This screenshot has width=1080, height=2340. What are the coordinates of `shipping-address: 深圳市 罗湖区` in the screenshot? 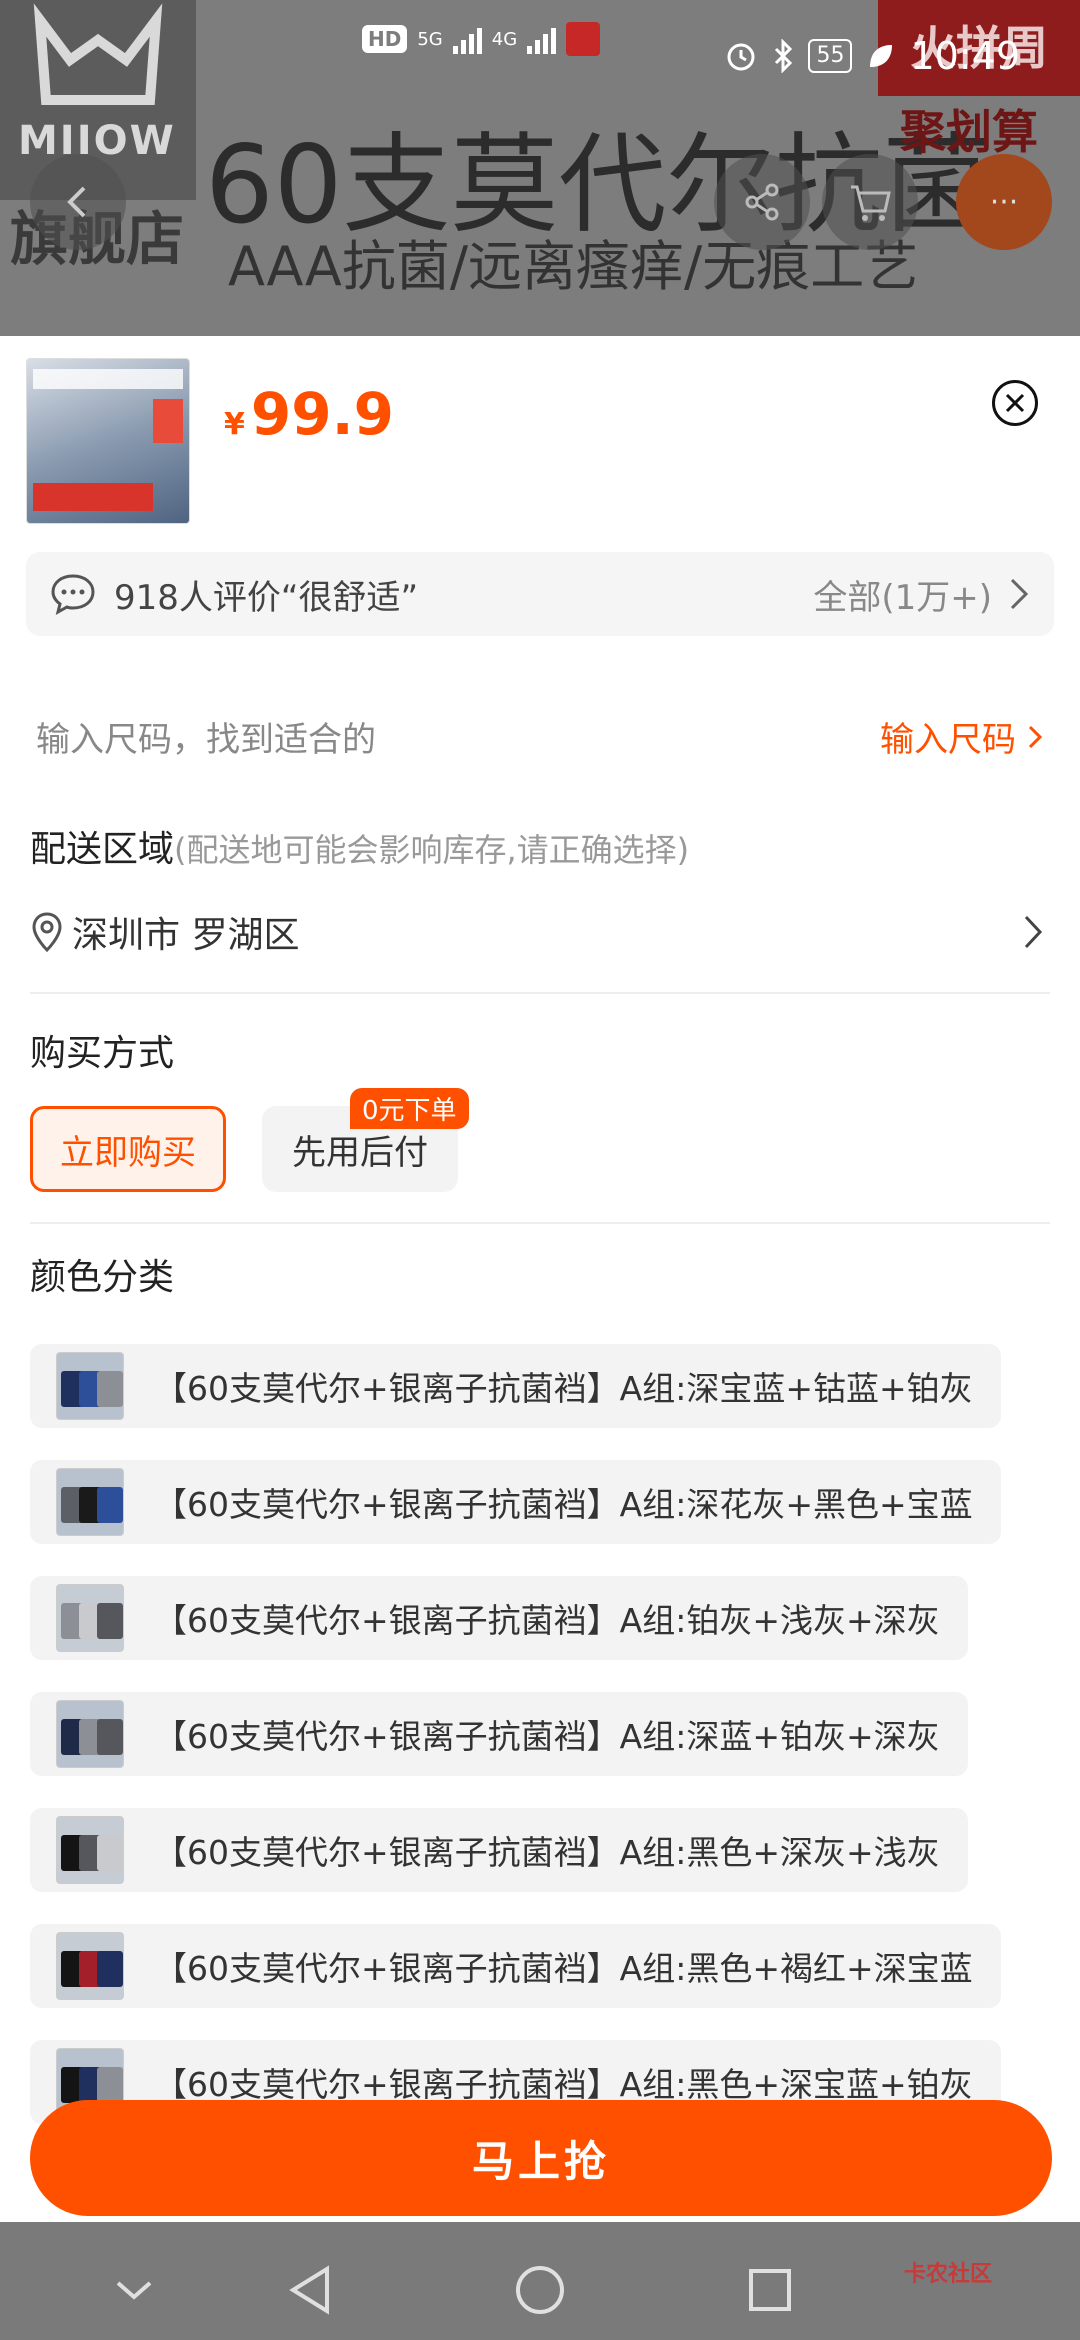 It's located at (186, 935).